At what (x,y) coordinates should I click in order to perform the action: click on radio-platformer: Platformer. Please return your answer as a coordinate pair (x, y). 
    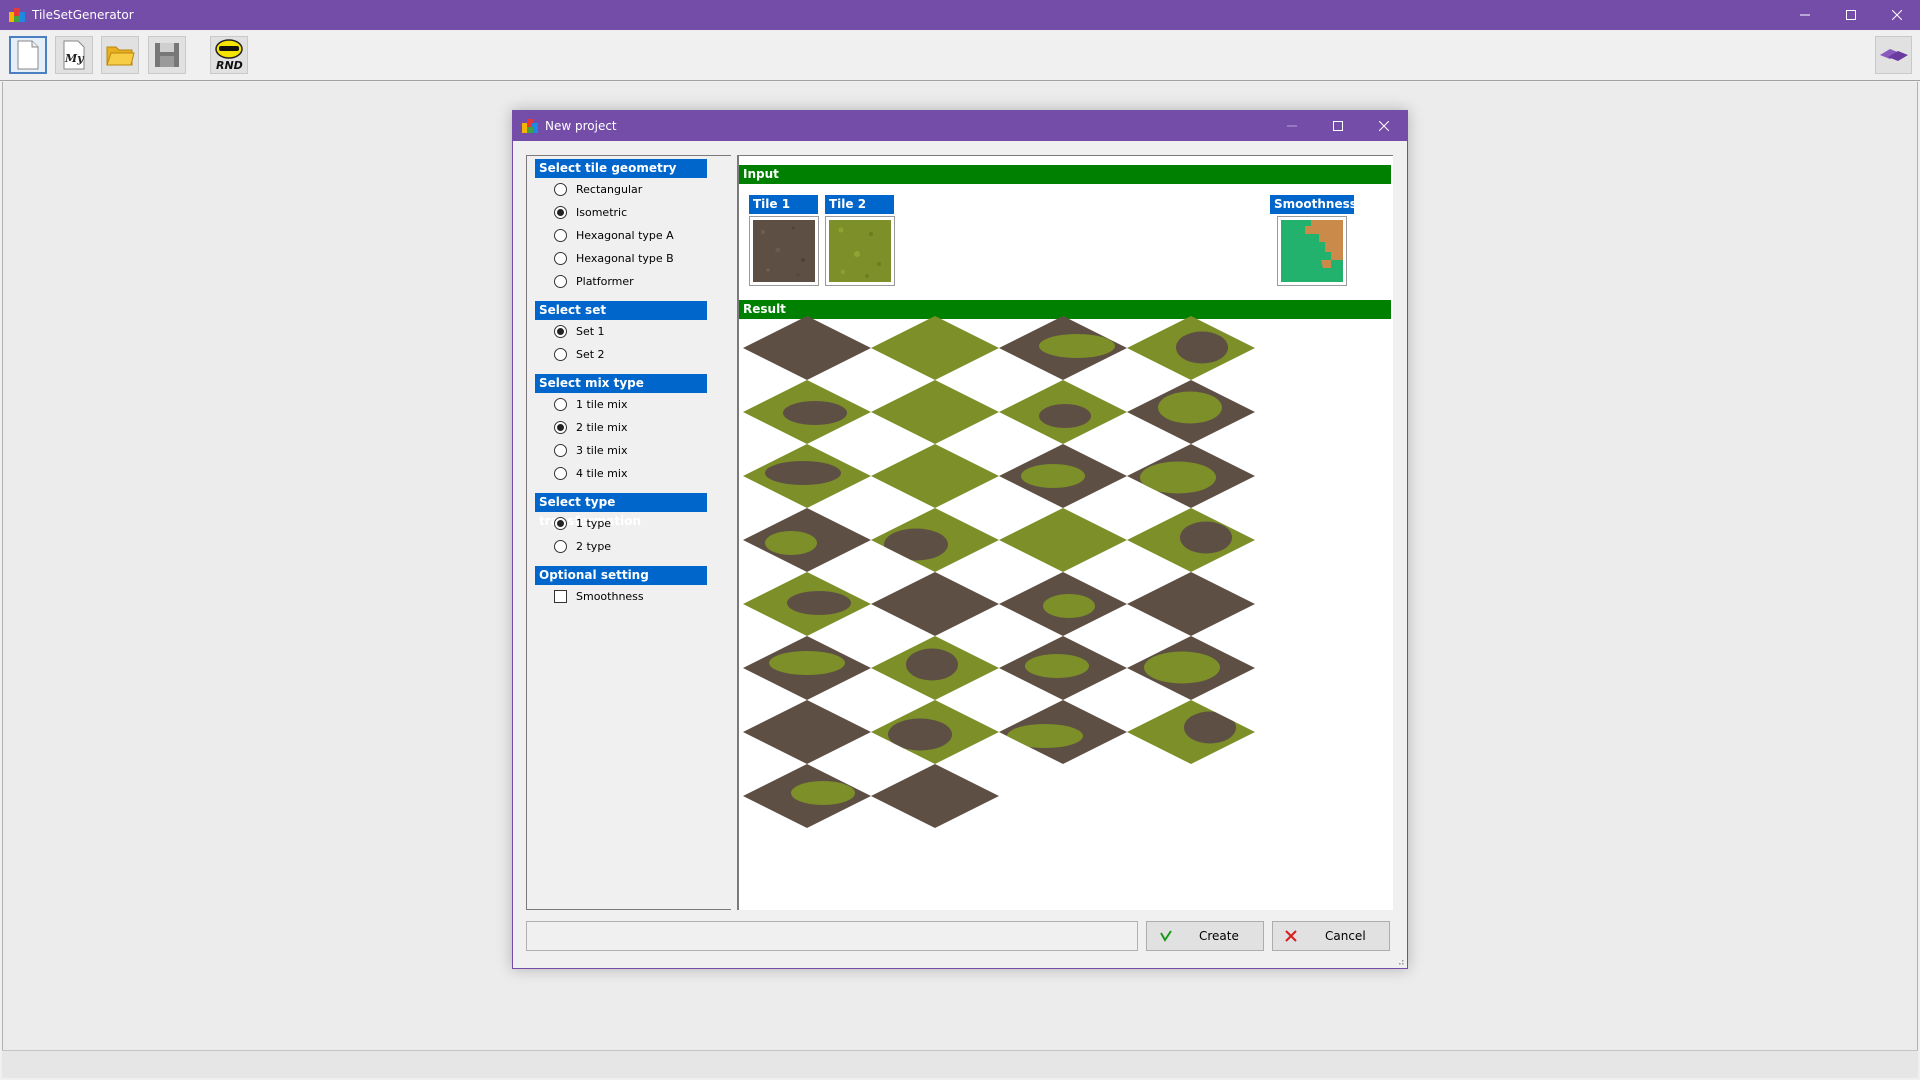
    Looking at the image, I should click on (594, 281).